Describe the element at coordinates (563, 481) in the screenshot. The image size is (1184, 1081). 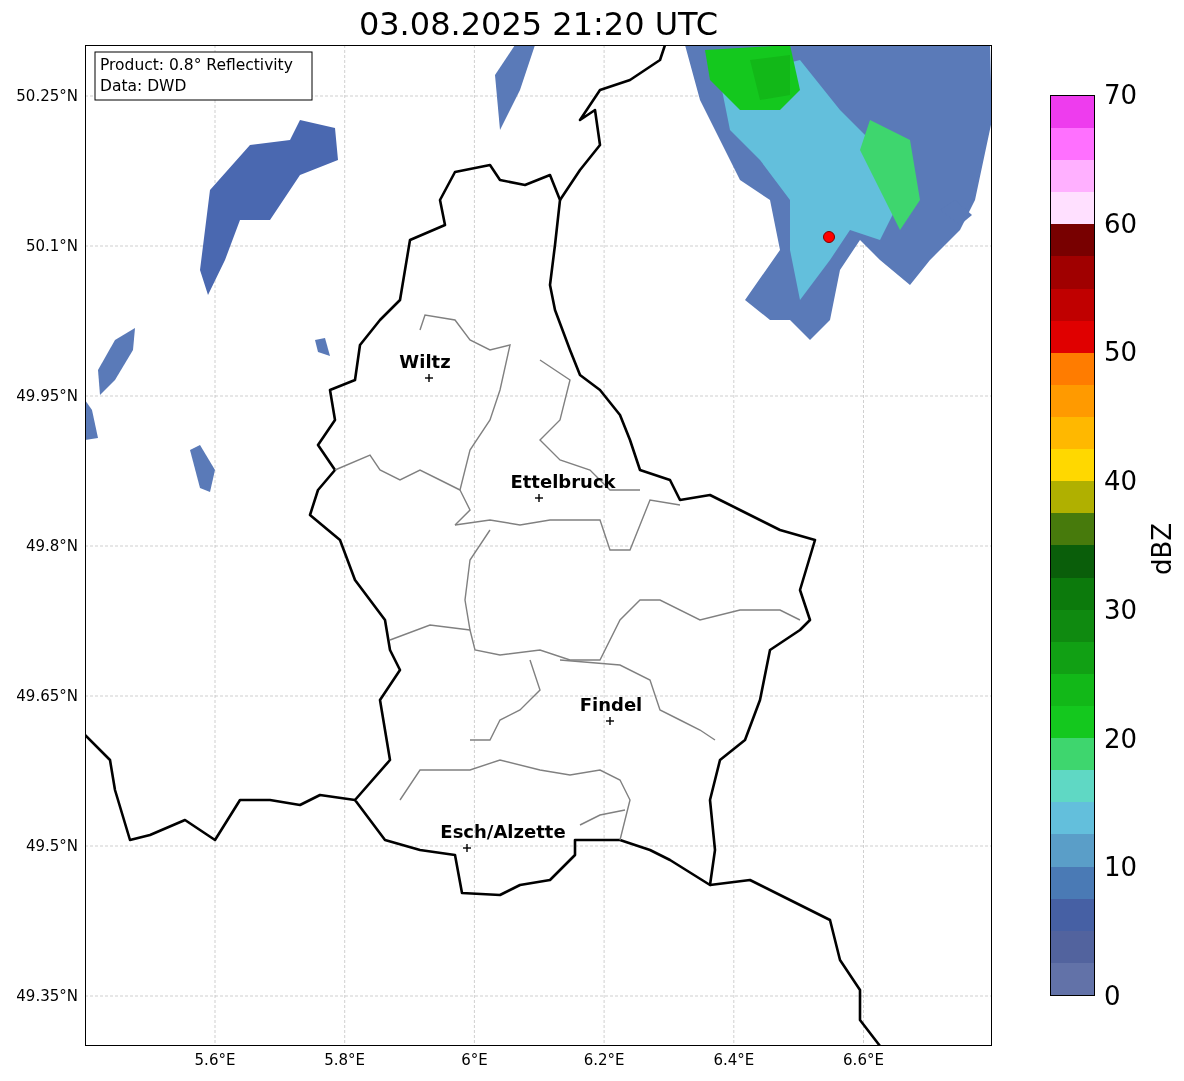
I see `city-label: Ettelbruck` at that location.